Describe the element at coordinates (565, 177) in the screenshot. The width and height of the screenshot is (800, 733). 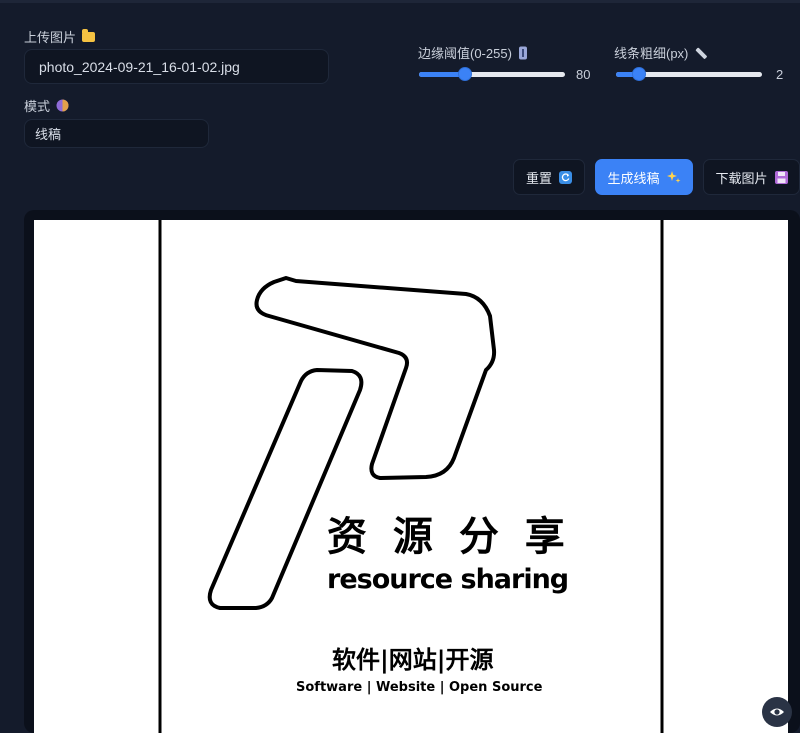
I see `refresh-icon` at that location.